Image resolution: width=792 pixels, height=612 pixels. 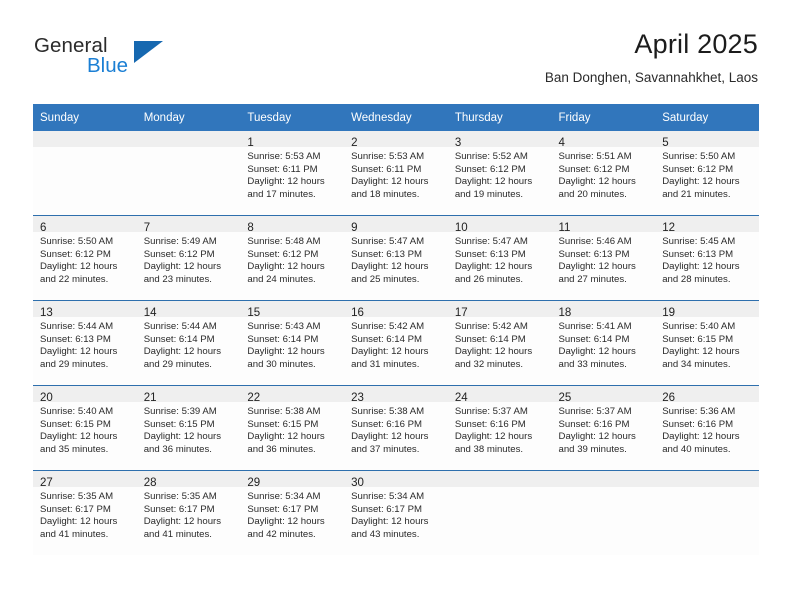 I want to click on day-number-band: 12, so click(x=707, y=225).